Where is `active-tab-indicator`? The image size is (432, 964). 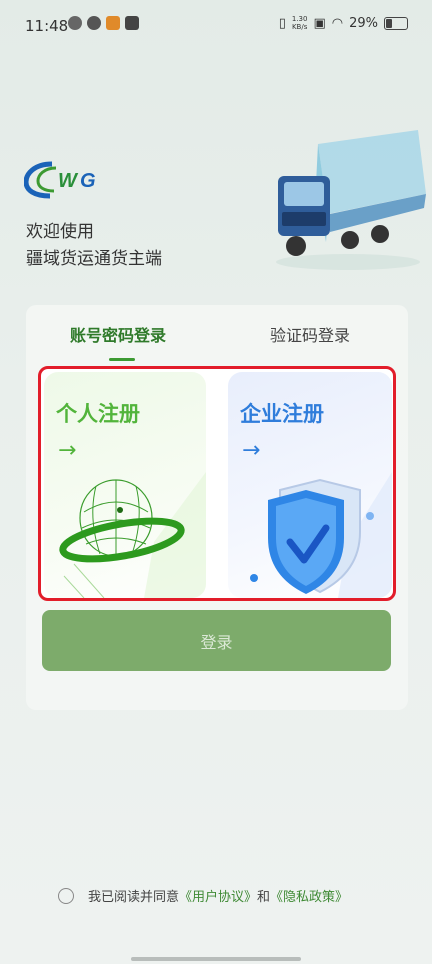 active-tab-indicator is located at coordinates (122, 359).